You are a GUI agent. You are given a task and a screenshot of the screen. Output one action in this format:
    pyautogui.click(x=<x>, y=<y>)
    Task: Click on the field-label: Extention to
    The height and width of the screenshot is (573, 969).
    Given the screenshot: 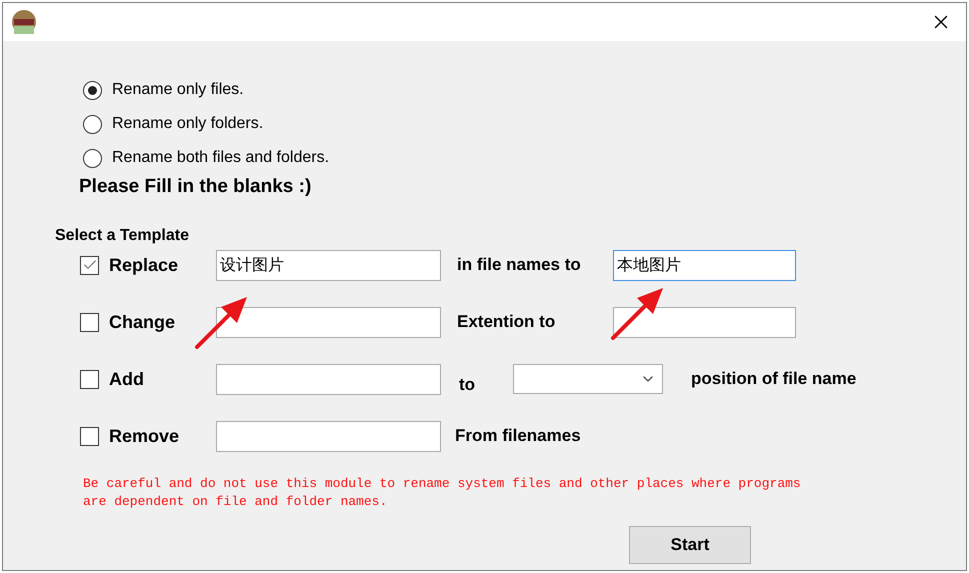 What is the action you would take?
    pyautogui.click(x=506, y=322)
    